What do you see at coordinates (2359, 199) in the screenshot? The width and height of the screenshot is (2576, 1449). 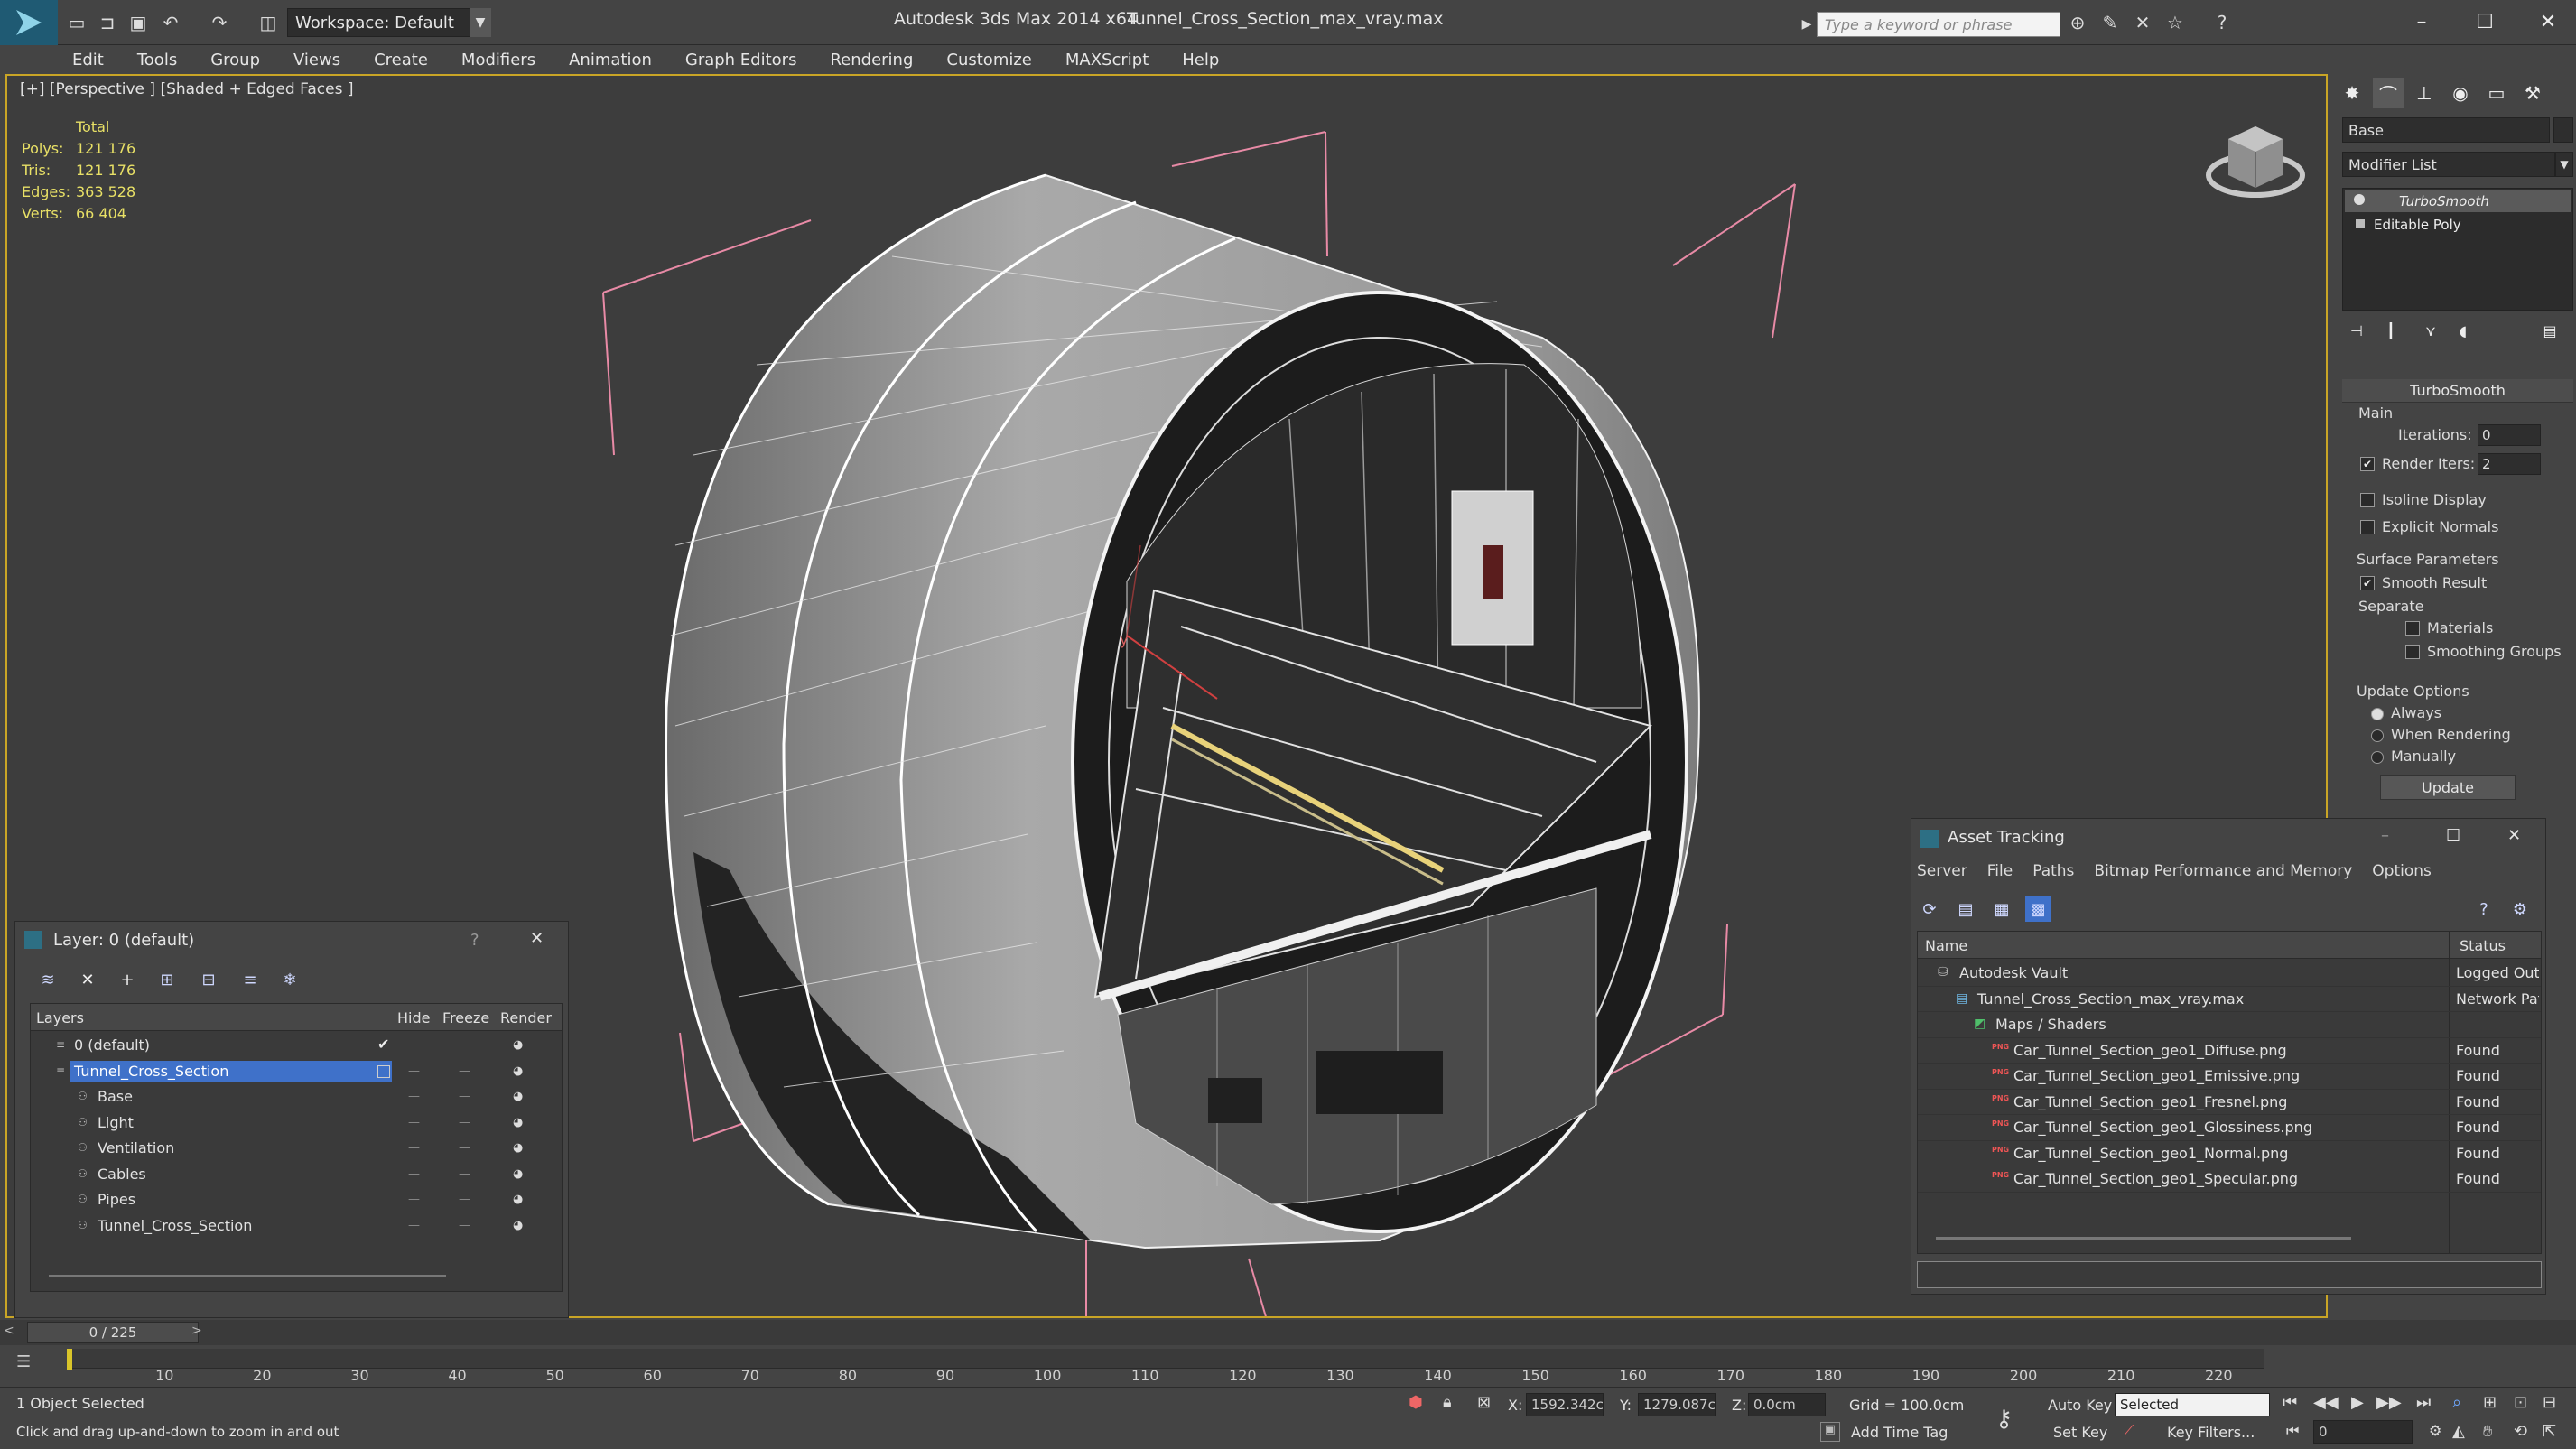 I see `bulb-icon` at bounding box center [2359, 199].